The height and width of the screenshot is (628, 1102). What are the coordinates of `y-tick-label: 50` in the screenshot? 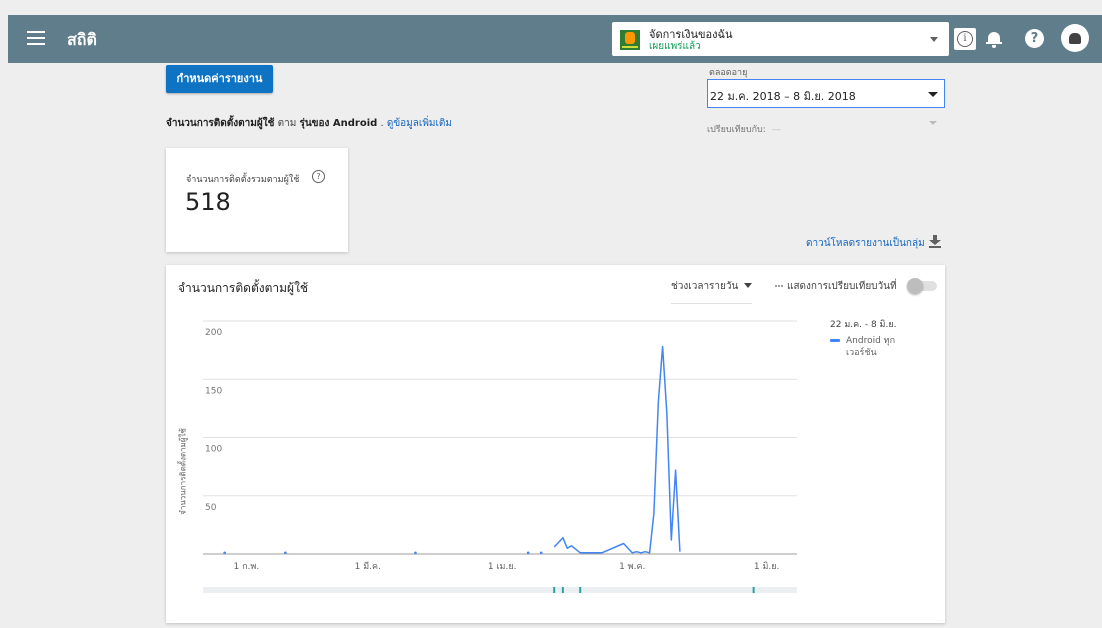 It's located at (211, 508).